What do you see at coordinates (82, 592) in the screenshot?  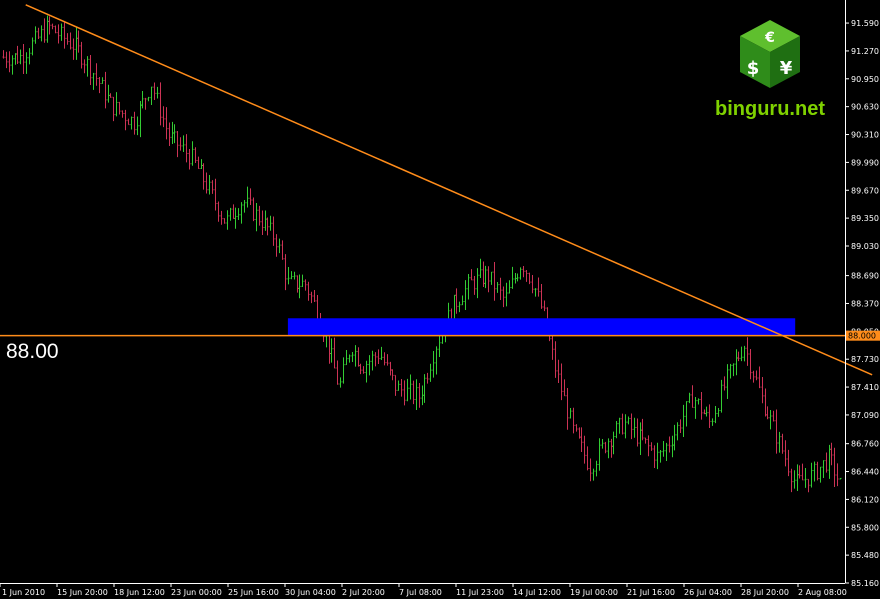 I see `x-tick-label: 15 Jun 20:00` at bounding box center [82, 592].